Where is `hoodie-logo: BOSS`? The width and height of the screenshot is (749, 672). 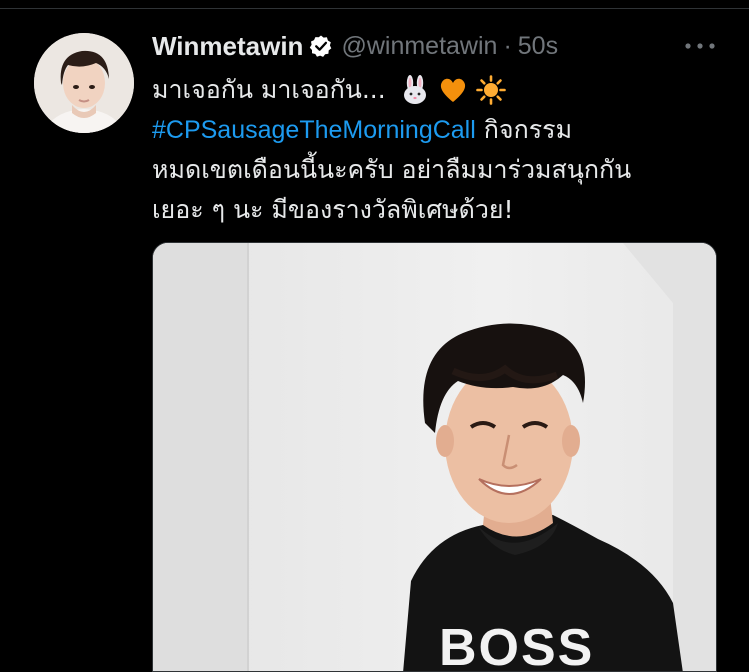
hoodie-logo: BOSS is located at coordinates (516, 645).